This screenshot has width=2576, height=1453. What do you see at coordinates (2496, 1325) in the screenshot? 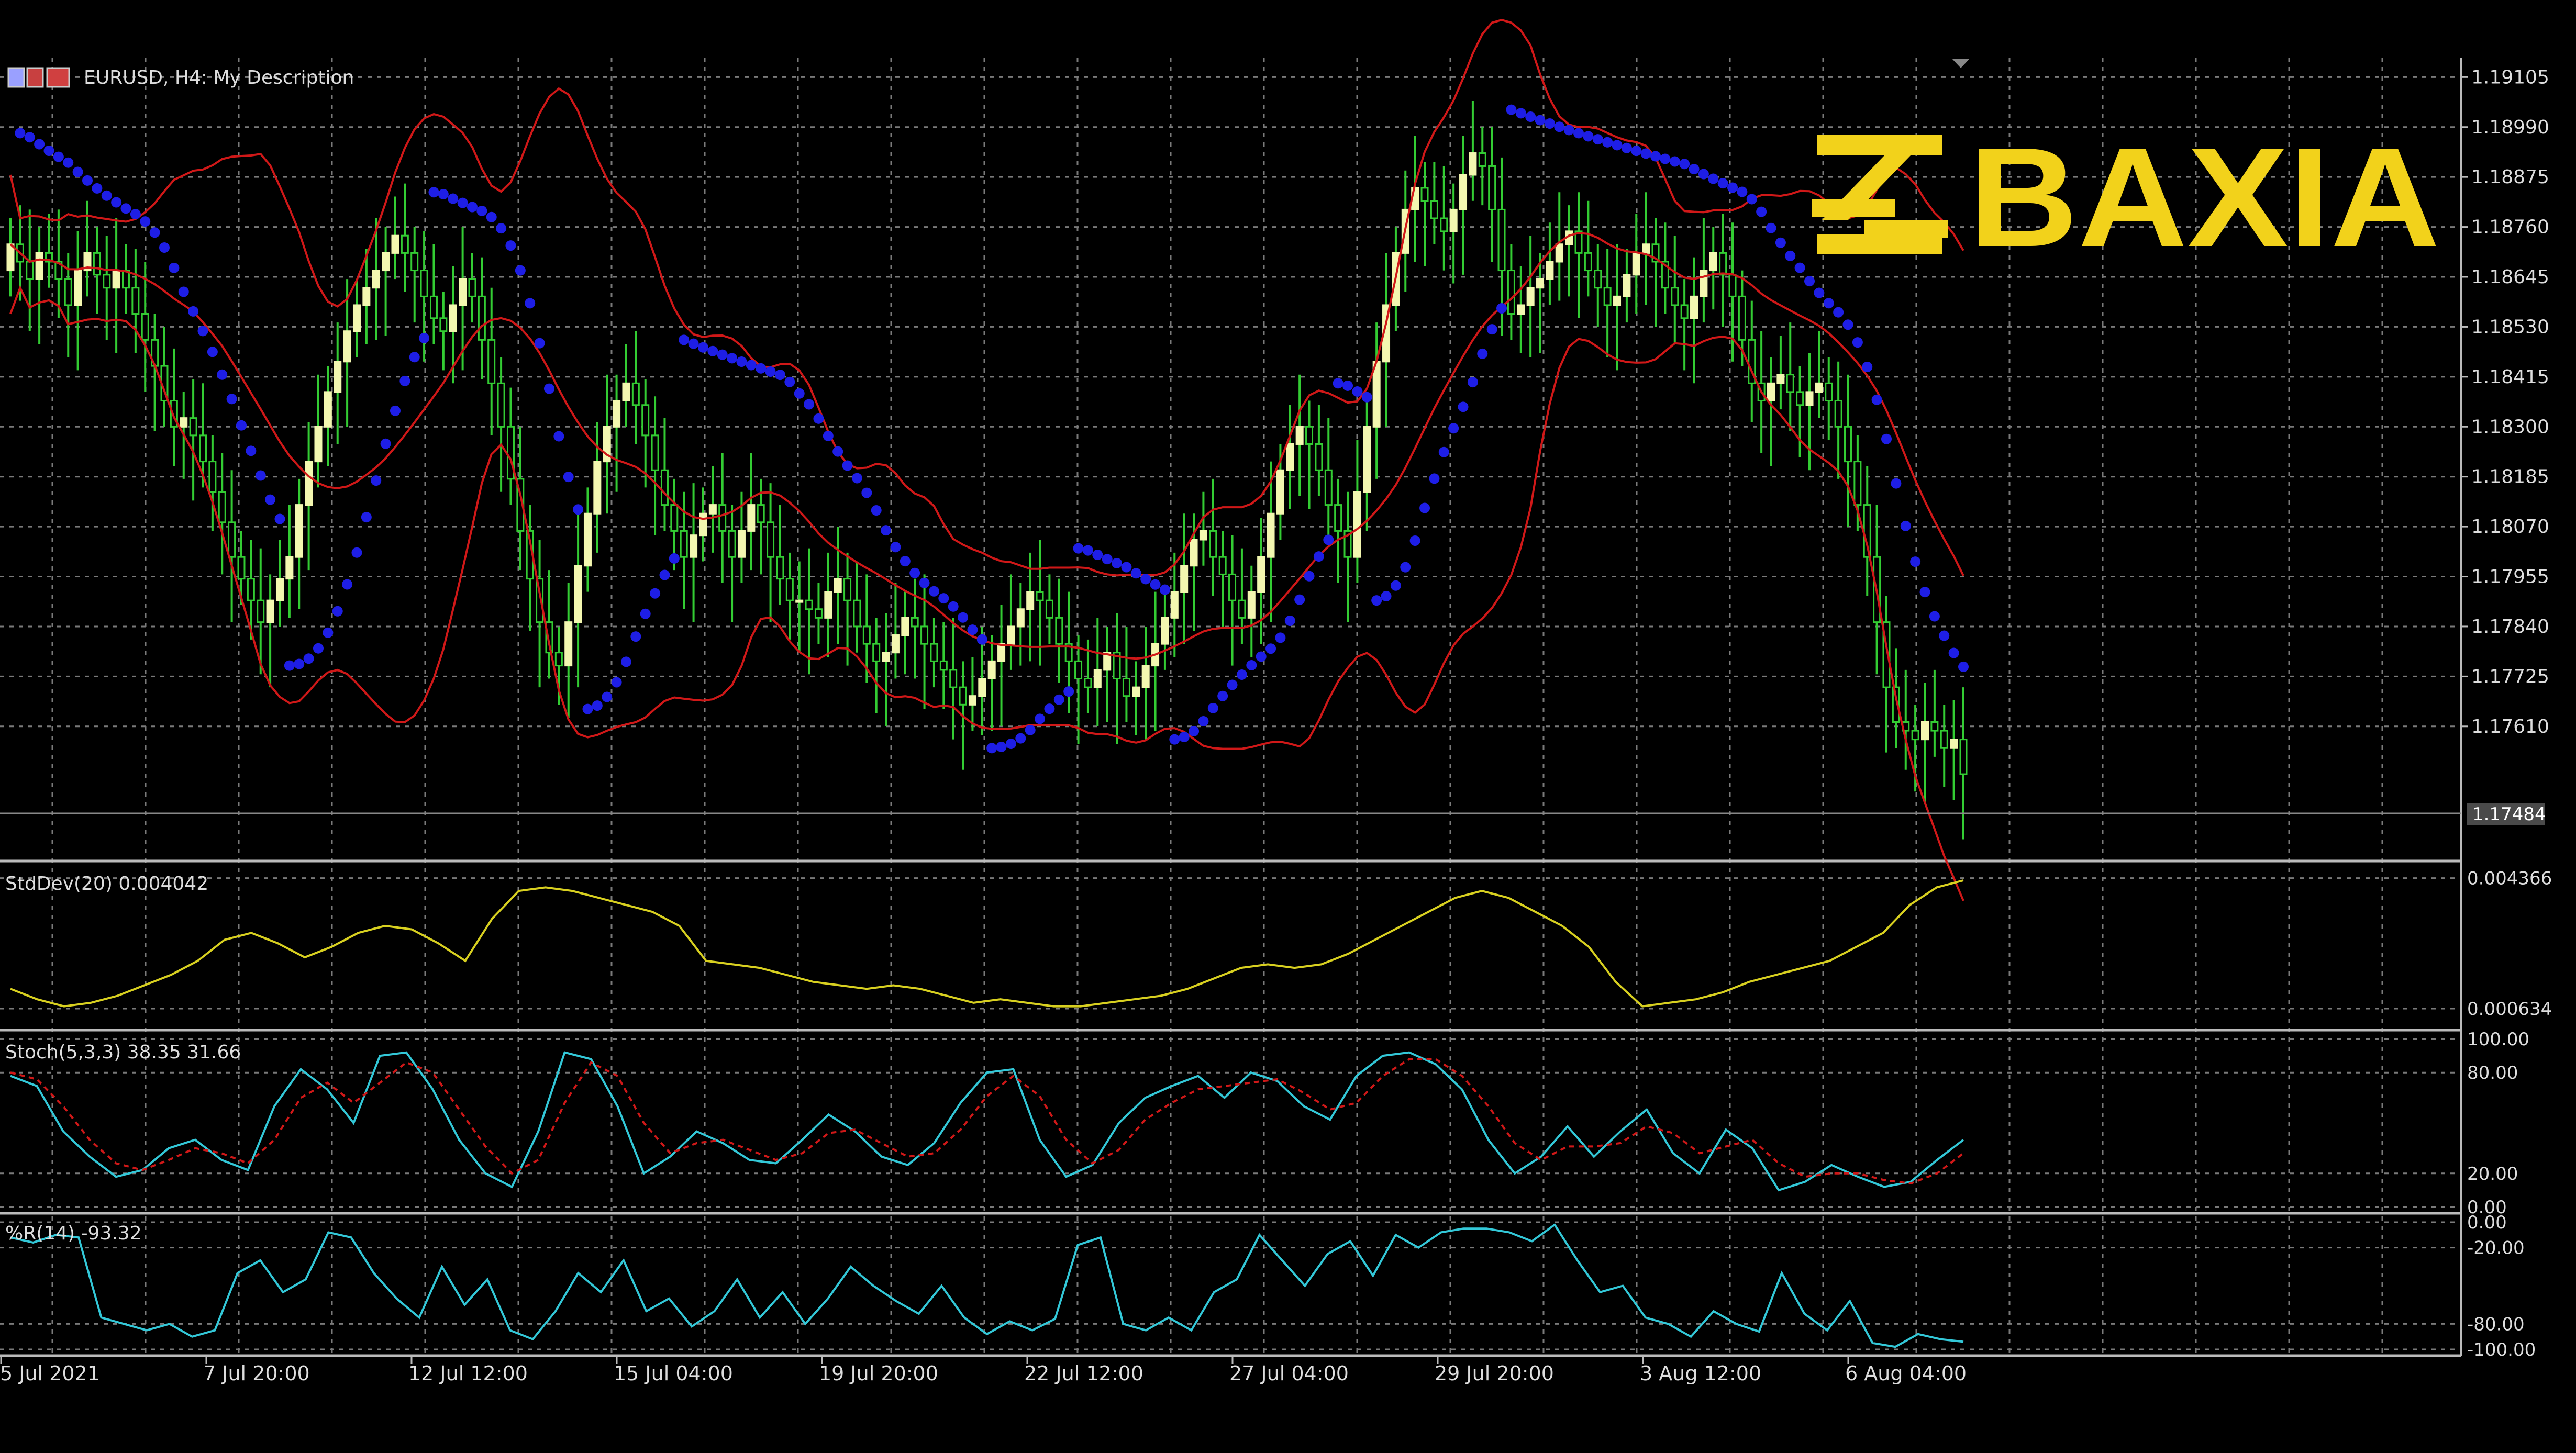
I see `wpr-tick-label: -80.00` at bounding box center [2496, 1325].